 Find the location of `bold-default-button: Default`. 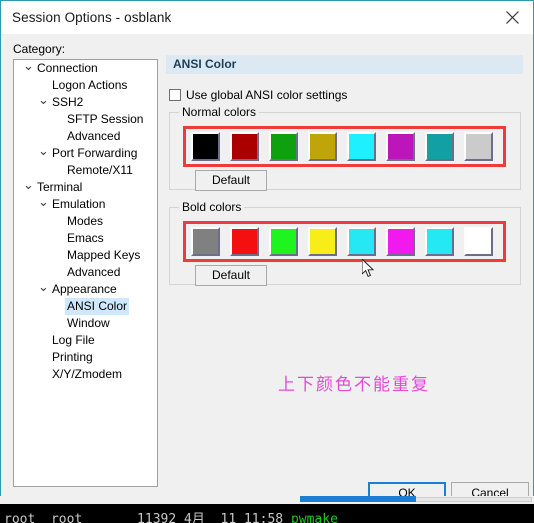

bold-default-button: Default is located at coordinates (231, 275).